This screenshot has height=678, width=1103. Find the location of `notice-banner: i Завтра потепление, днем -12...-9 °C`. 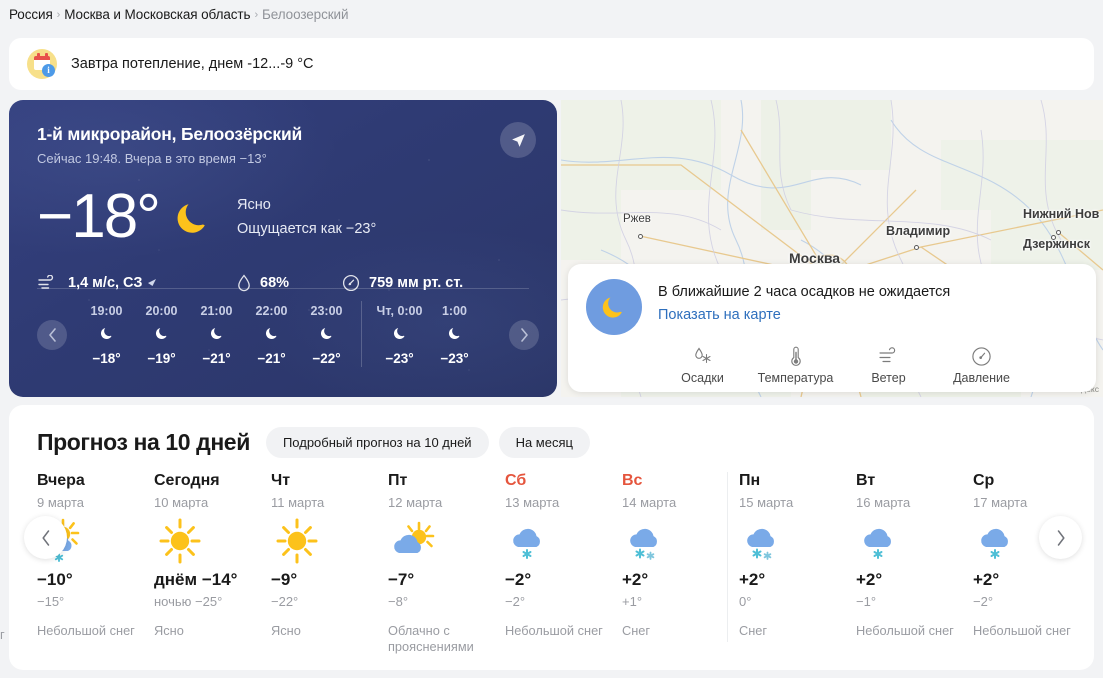

notice-banner: i Завтра потепление, днем -12...-9 °C is located at coordinates (551, 64).